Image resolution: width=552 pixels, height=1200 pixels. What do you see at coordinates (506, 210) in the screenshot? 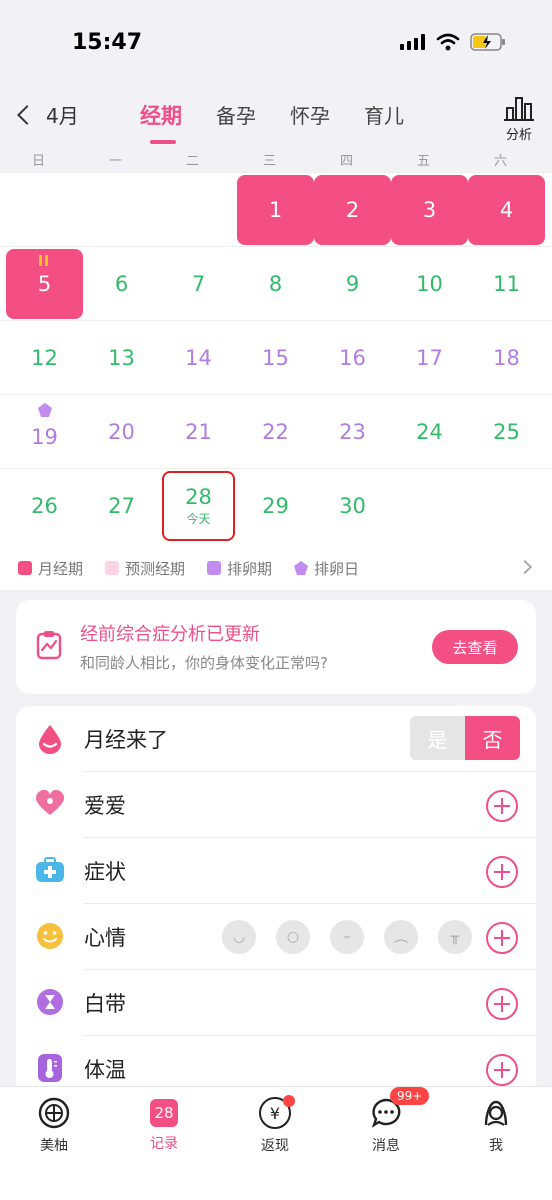
I see `calendar-day: 4` at bounding box center [506, 210].